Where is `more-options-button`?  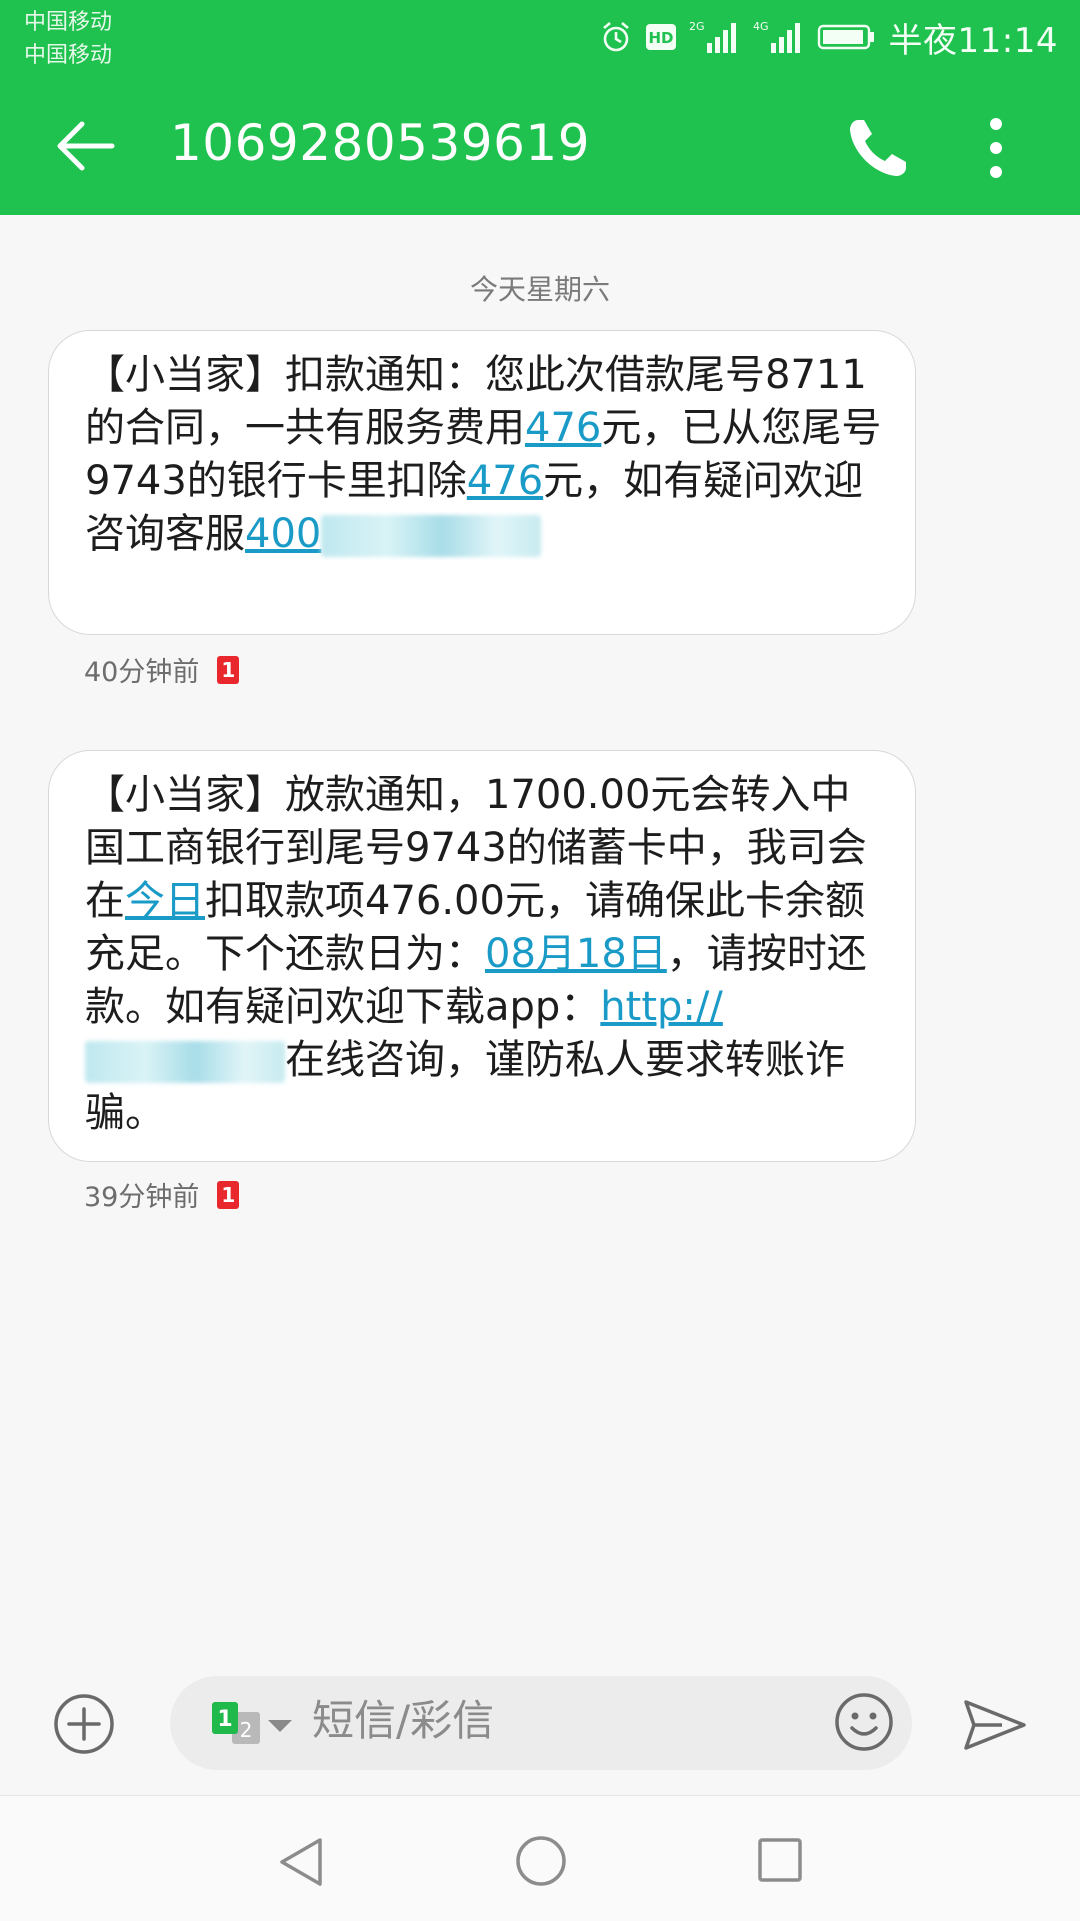 more-options-button is located at coordinates (996, 148).